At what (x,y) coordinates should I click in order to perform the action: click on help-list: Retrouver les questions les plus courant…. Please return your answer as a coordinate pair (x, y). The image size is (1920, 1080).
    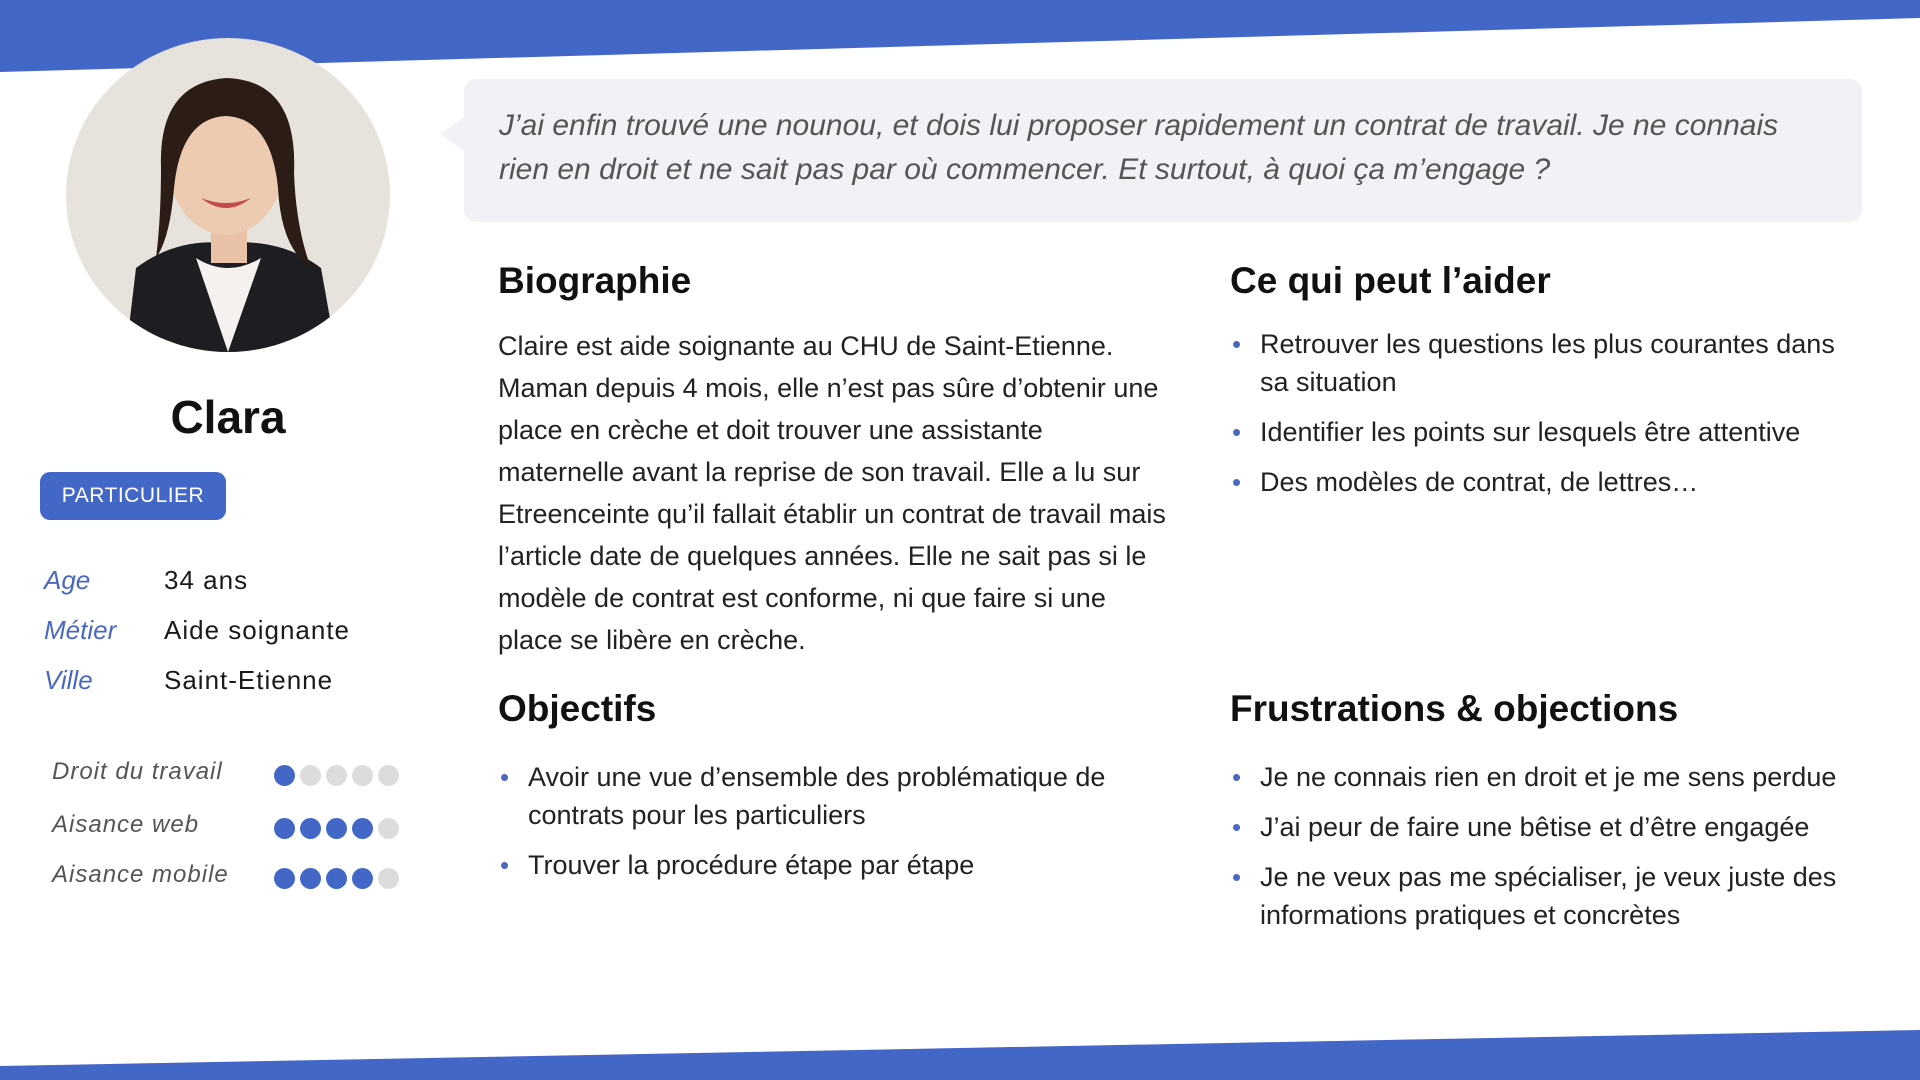
    Looking at the image, I should click on (1550, 419).